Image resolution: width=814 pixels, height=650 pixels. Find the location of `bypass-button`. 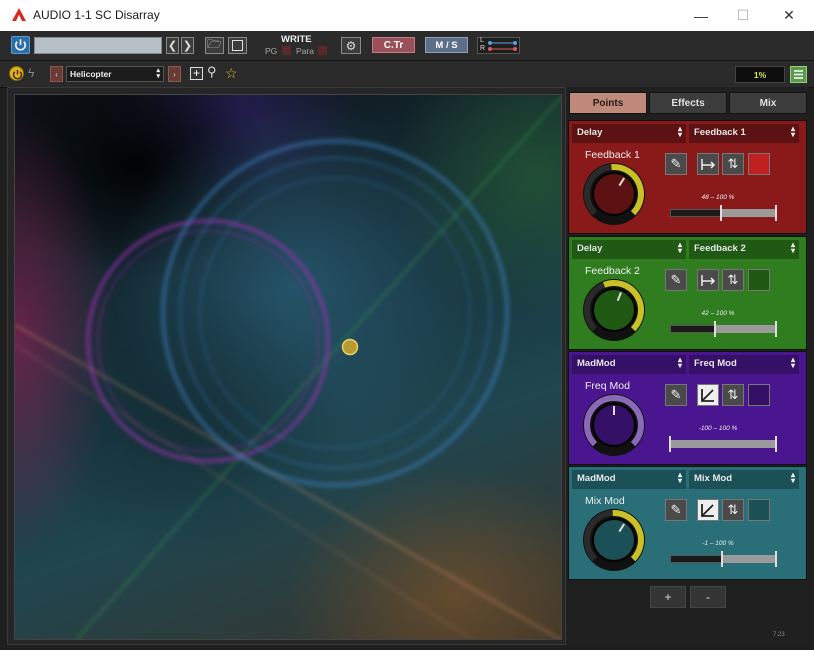

bypass-button is located at coordinates (16, 73).